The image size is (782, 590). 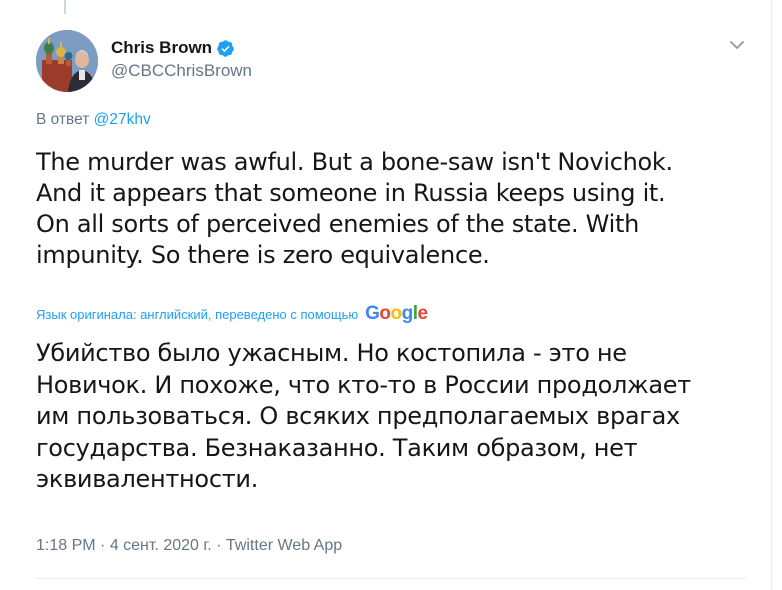 What do you see at coordinates (263, 255) in the screenshot?
I see `tweet-text-line: impunity. So there is zero equivalence.` at bounding box center [263, 255].